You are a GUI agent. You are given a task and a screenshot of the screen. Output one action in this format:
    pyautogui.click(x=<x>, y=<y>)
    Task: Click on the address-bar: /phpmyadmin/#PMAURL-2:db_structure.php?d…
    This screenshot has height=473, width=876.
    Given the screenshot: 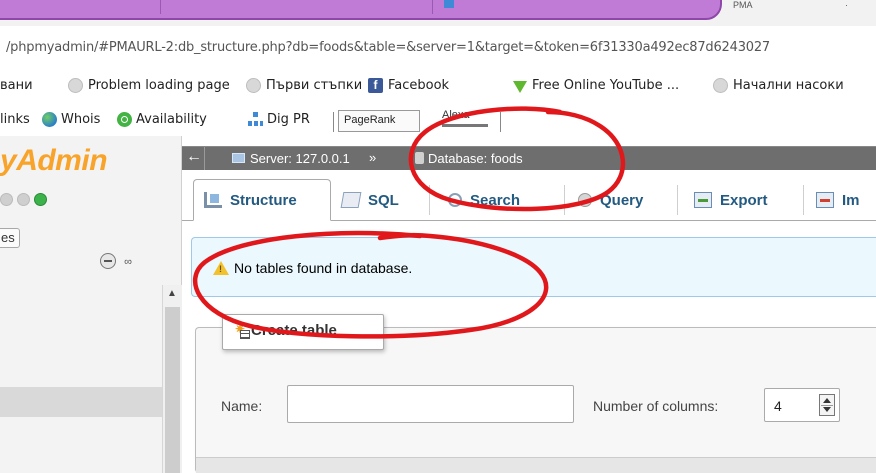 What is the action you would take?
    pyautogui.click(x=438, y=50)
    